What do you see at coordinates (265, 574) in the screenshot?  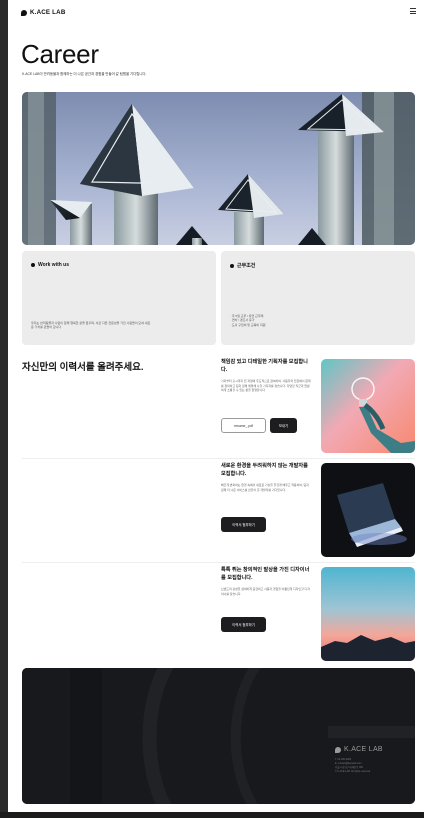 I see `position-heading: 톡톡 튀는 창의적인 발상을 가진 디자이너를 모집합니다.` at bounding box center [265, 574].